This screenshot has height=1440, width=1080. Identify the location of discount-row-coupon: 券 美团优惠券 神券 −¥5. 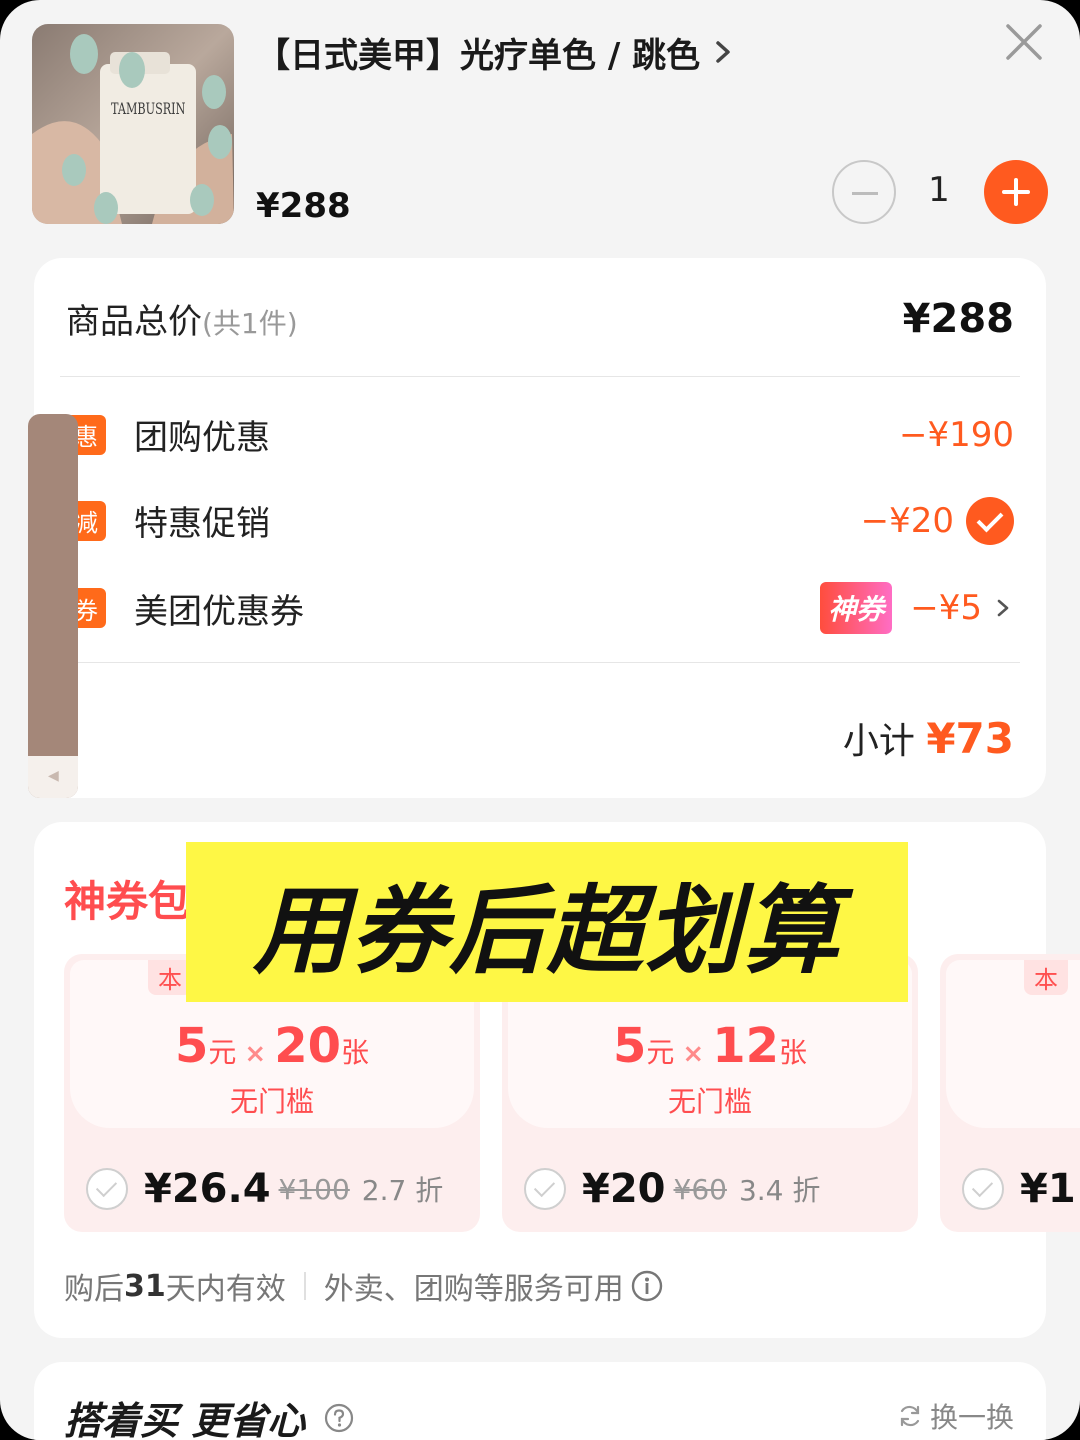
(540, 608).